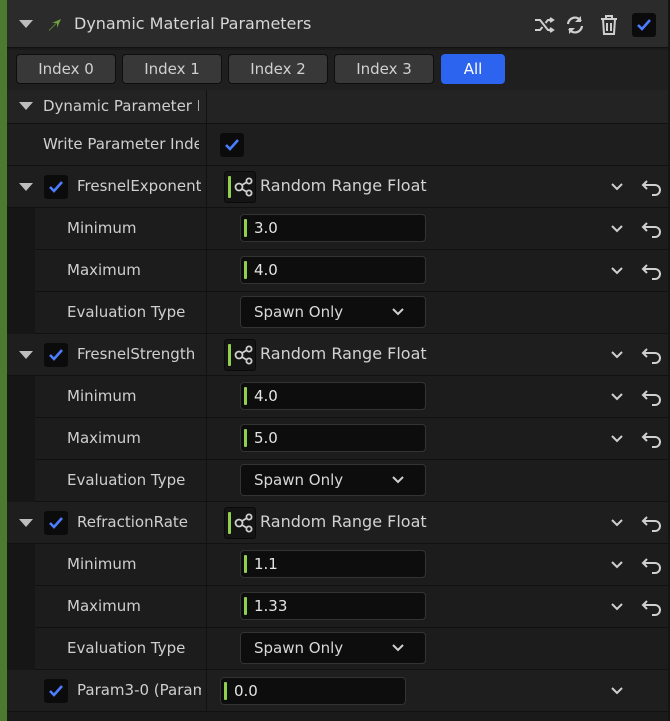  Describe the element at coordinates (333, 270) in the screenshot. I see `maximum-input: 4.0` at that location.